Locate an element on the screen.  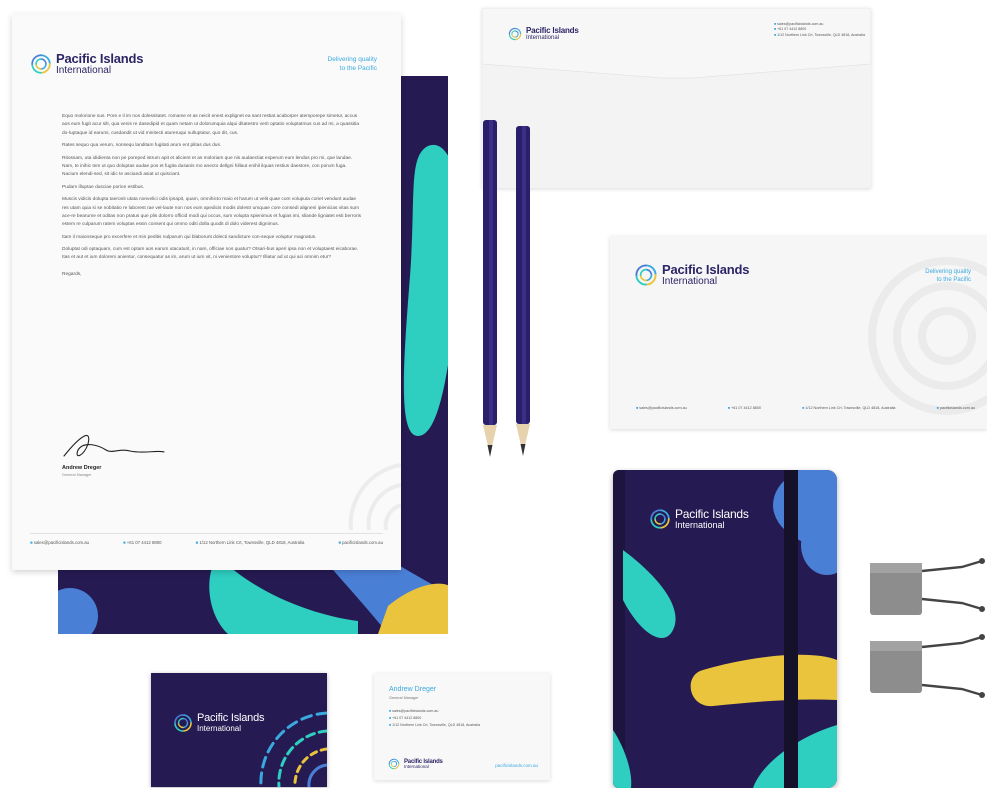
card-phone-text: +61 07 4412 8800 is located at coordinates (407, 717).